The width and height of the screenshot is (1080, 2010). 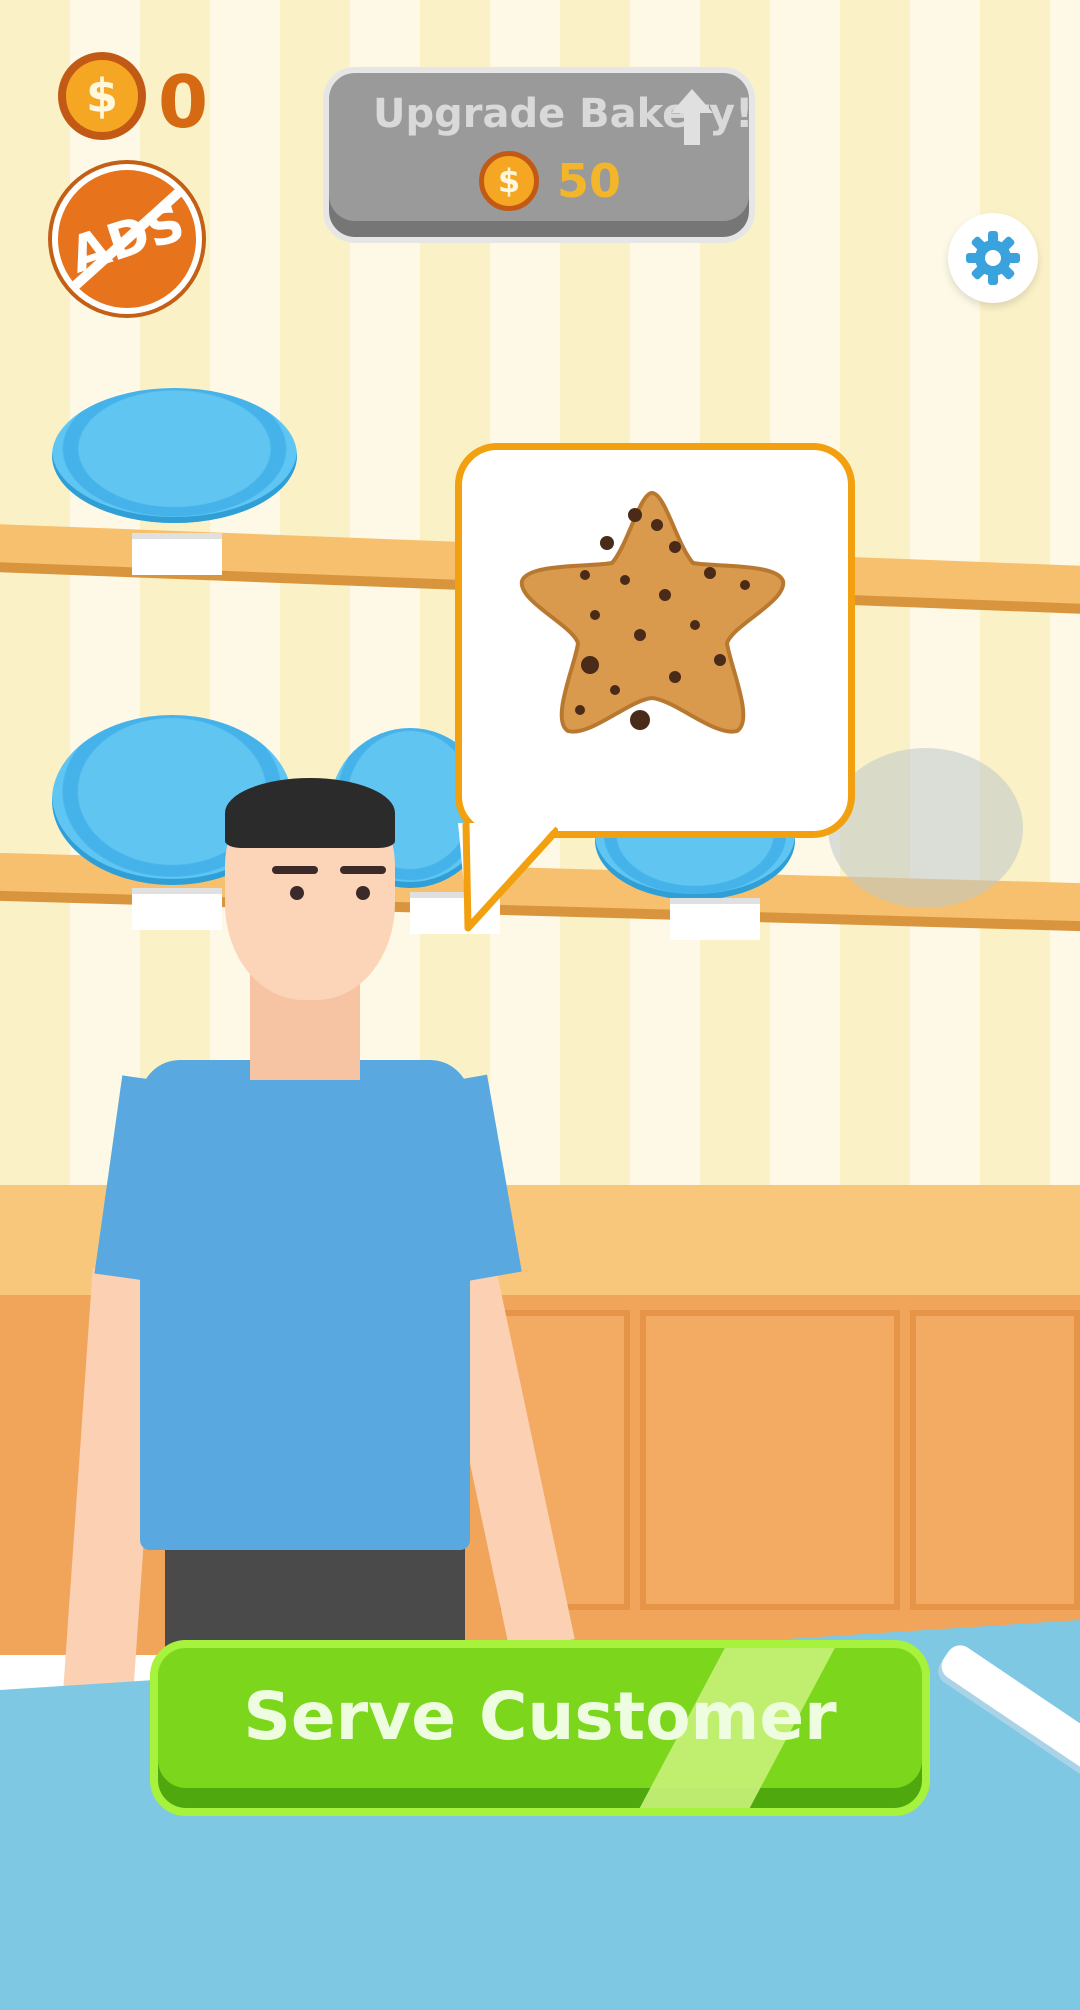 What do you see at coordinates (652, 612) in the screenshot?
I see `star-cookie-icon` at bounding box center [652, 612].